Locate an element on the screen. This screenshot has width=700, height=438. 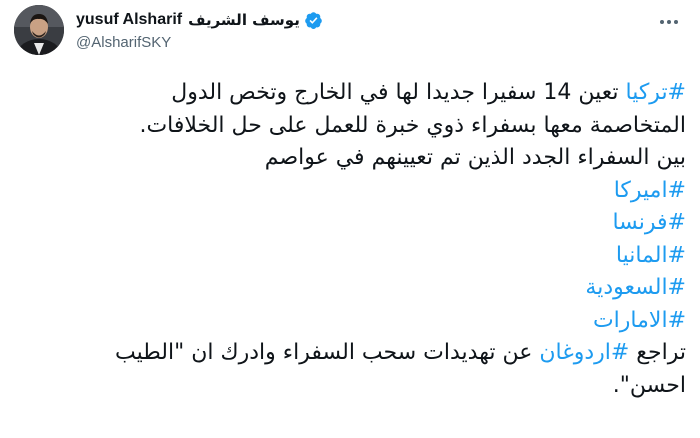
hashtag-link: #الامارات is located at coordinates (348, 321).